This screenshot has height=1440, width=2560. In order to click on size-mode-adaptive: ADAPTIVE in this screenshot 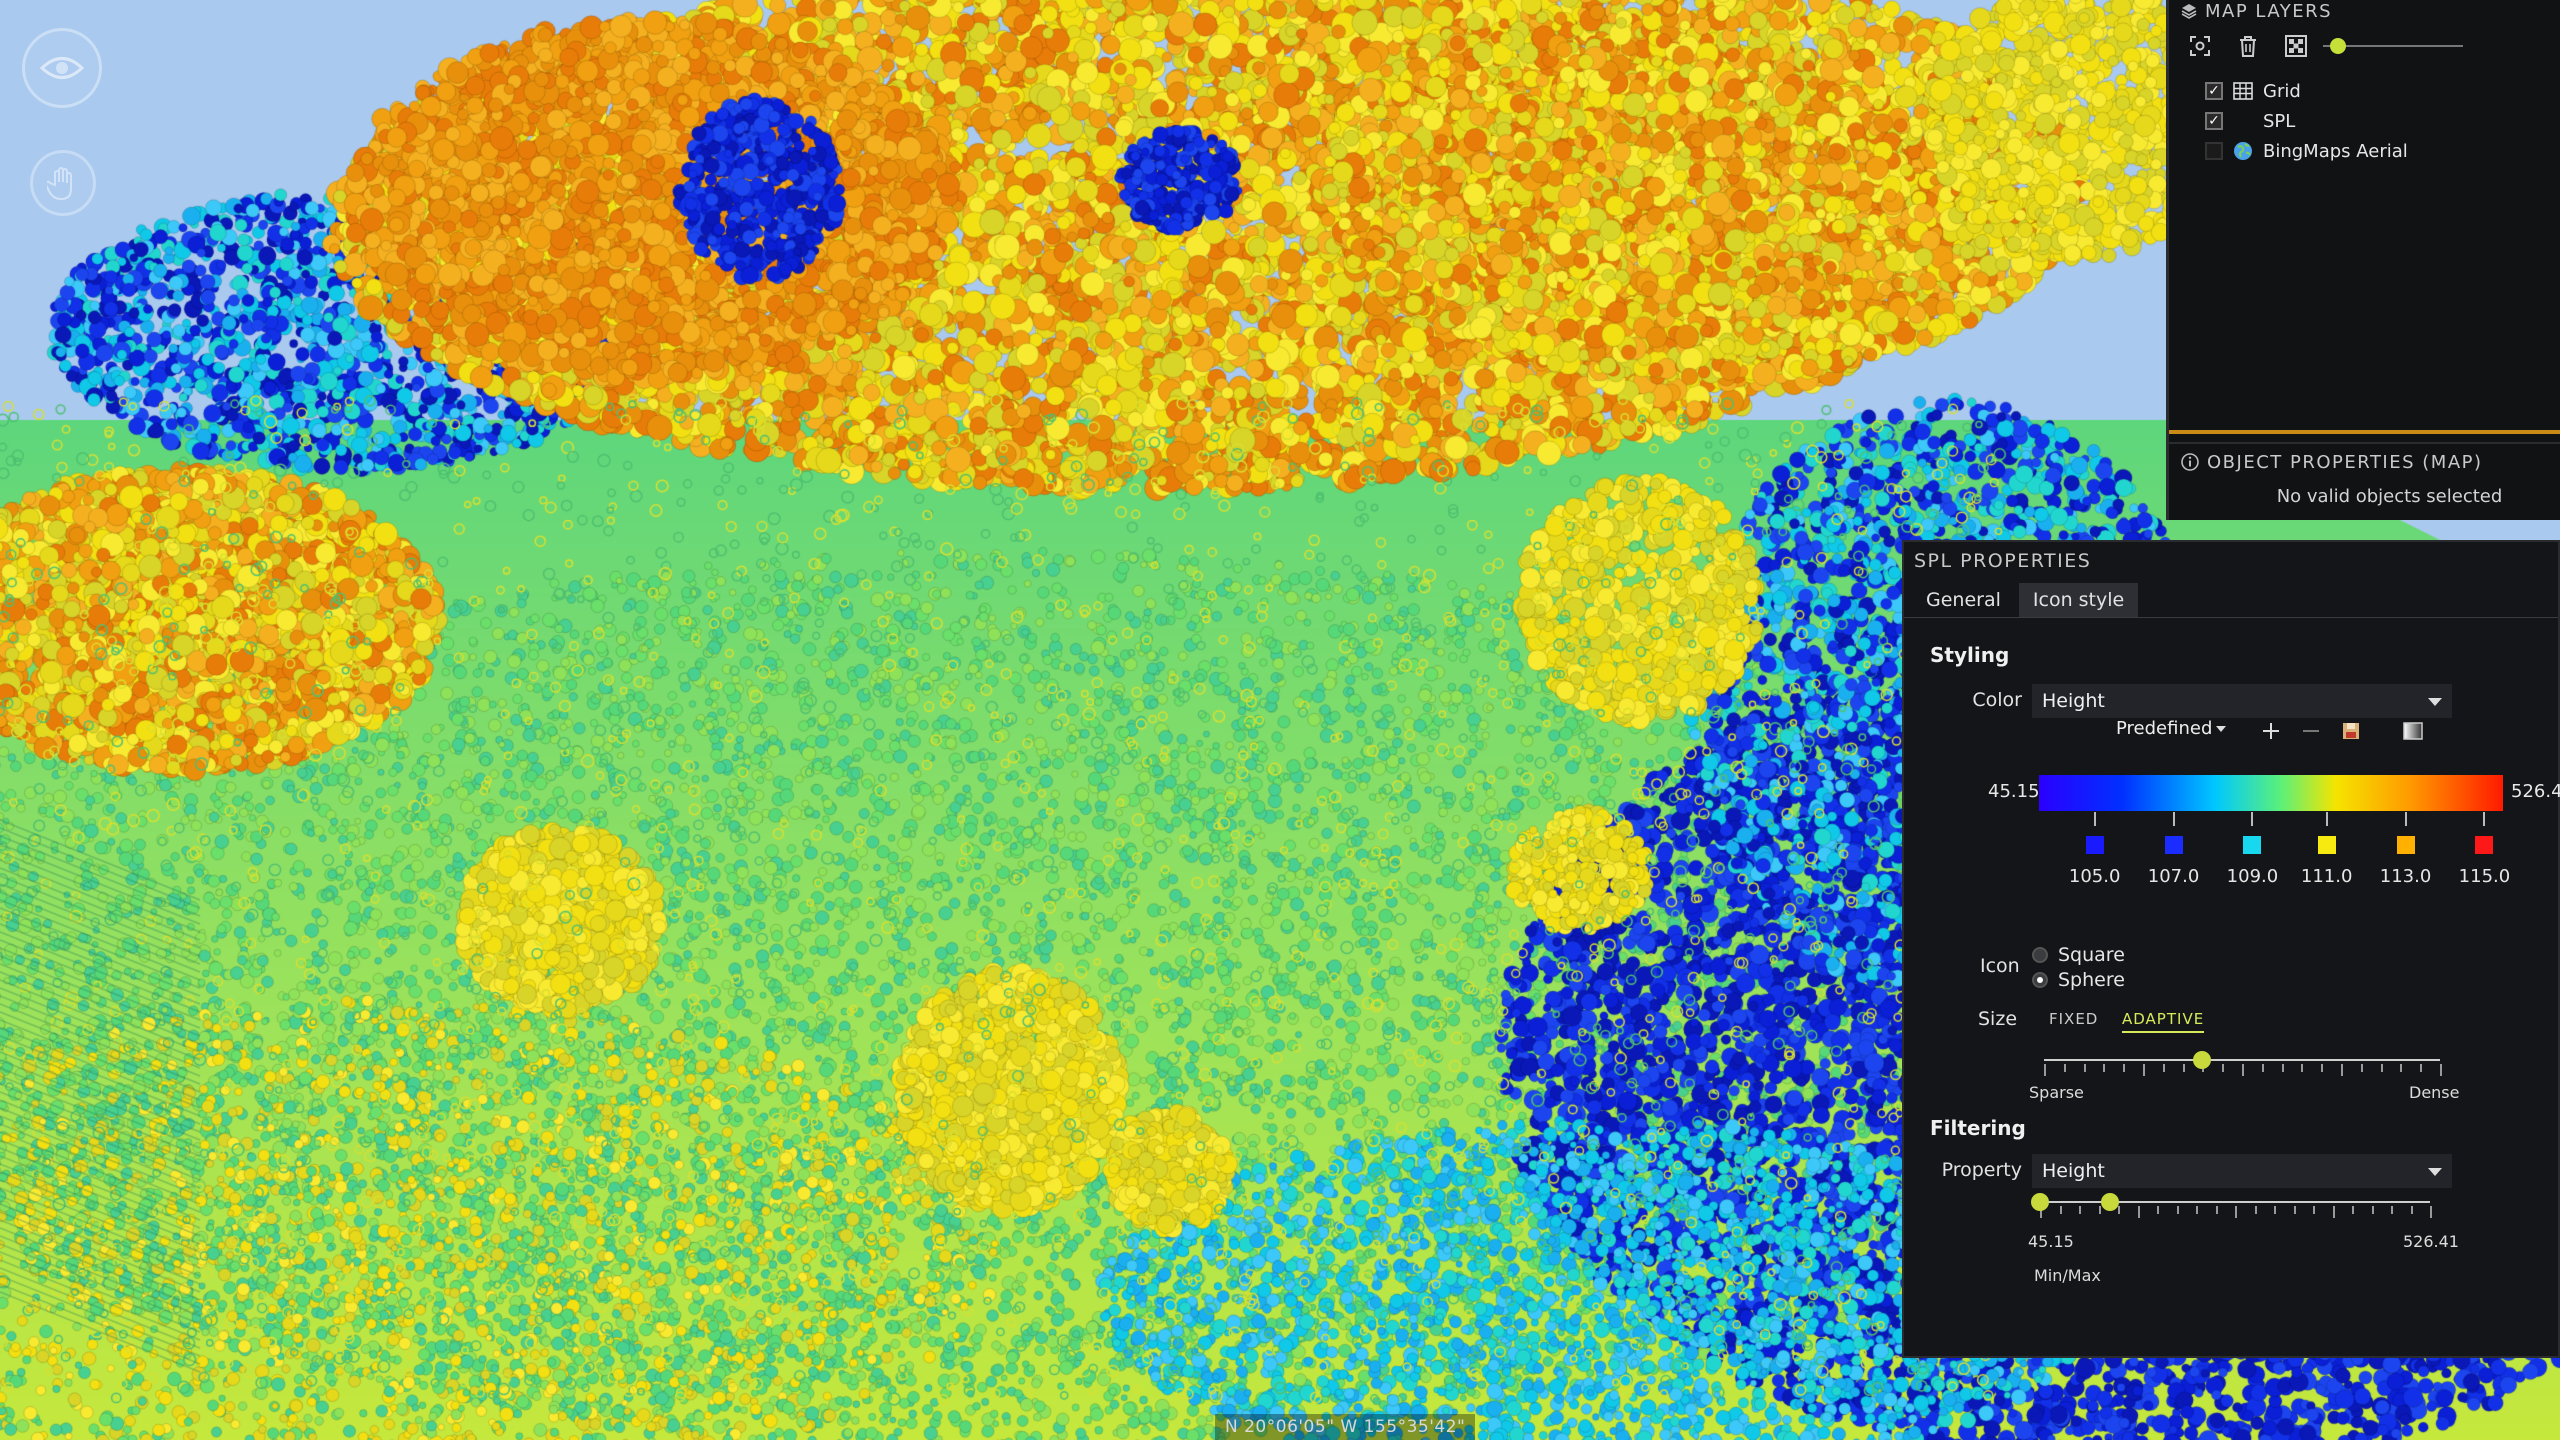, I will do `click(2163, 1021)`.